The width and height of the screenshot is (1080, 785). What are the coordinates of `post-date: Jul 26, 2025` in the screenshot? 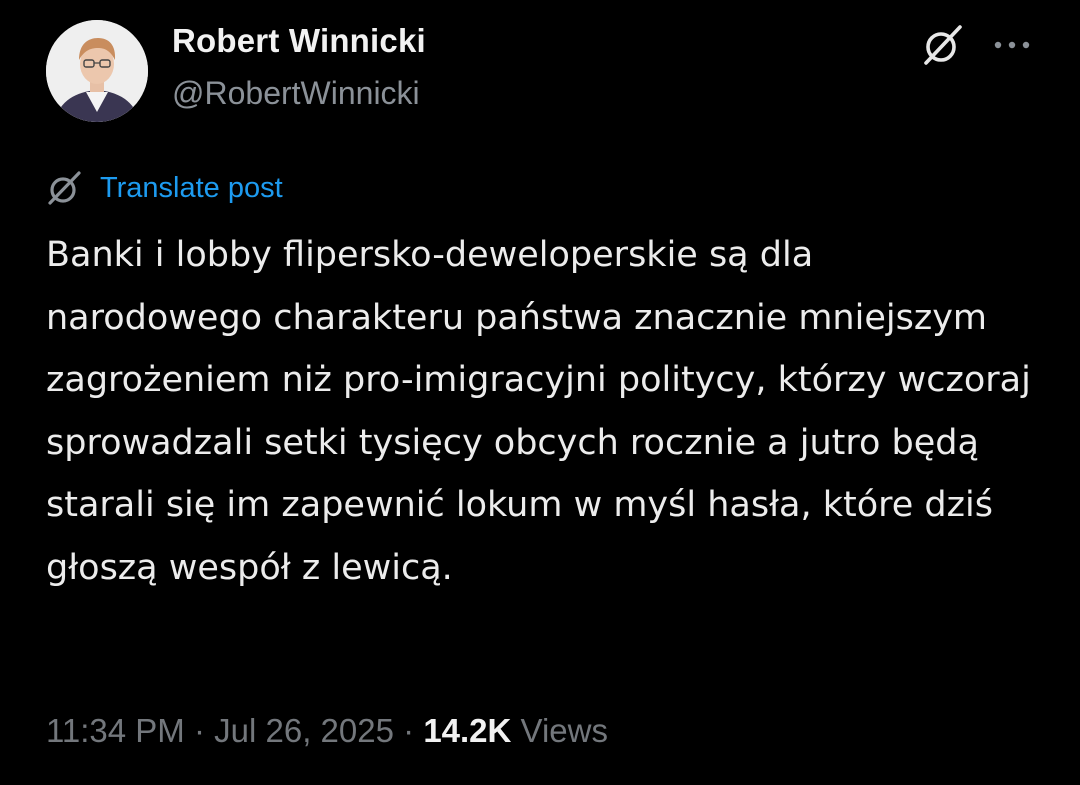 It's located at (304, 730).